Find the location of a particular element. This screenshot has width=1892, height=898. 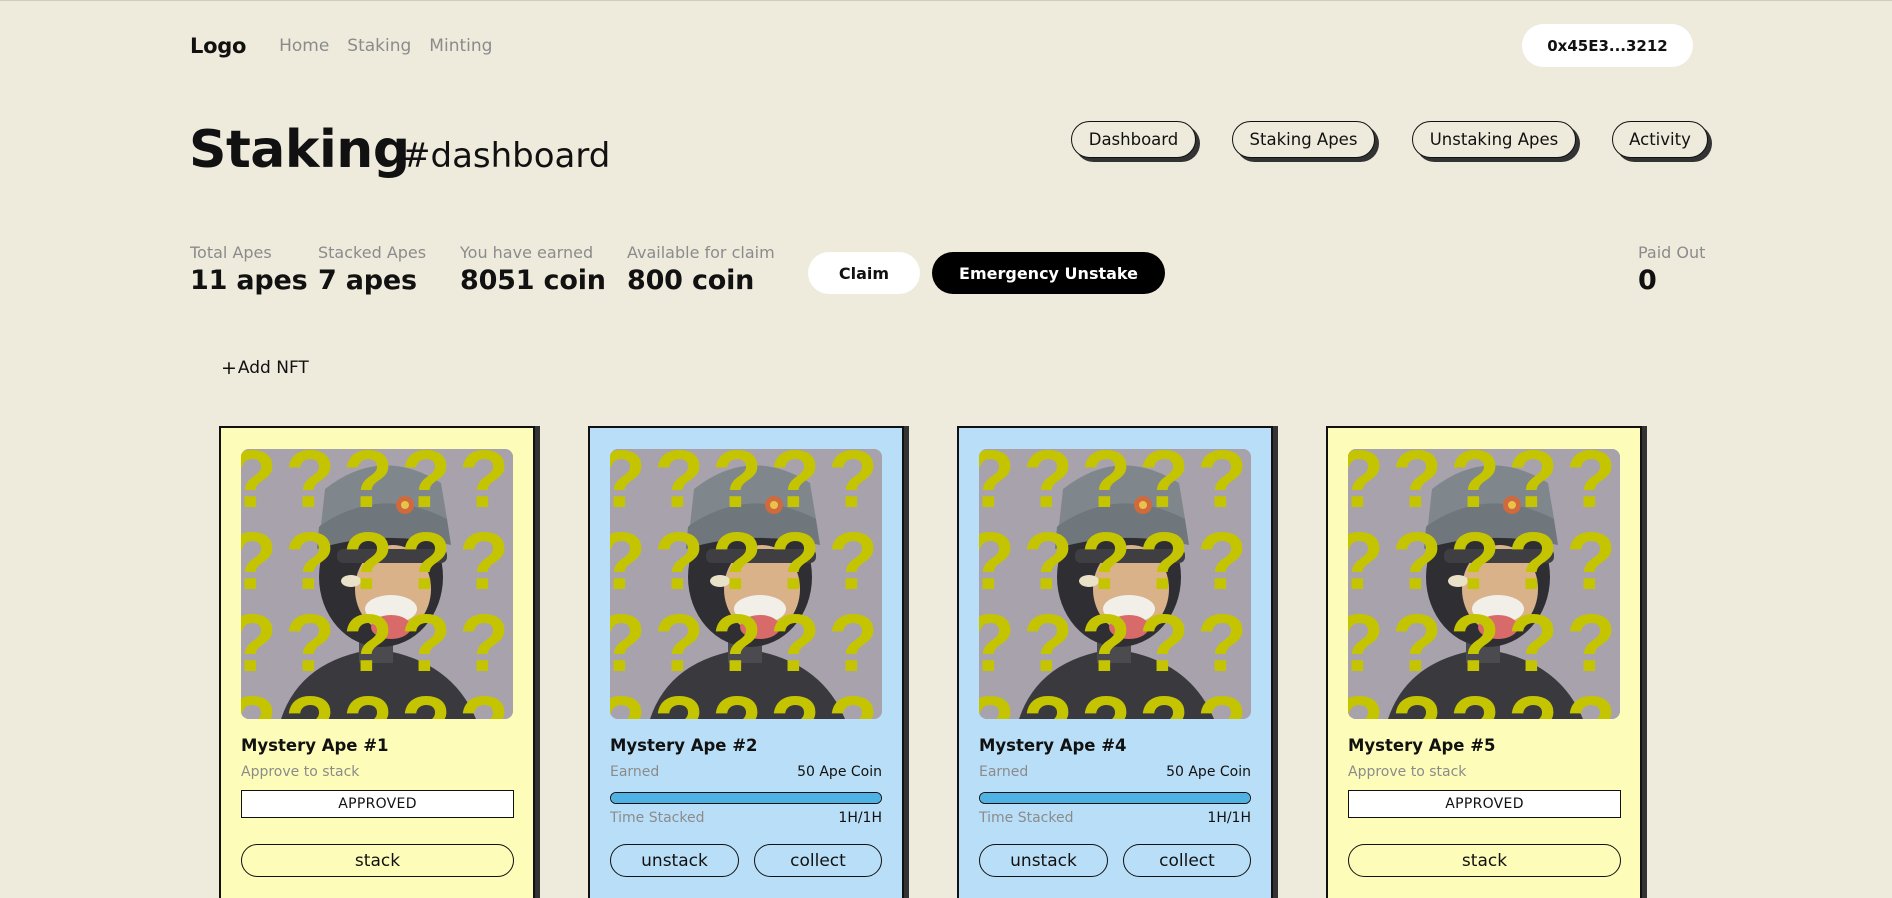

stat-available-claim: Available for claim 800 coin is located at coordinates (701, 270).